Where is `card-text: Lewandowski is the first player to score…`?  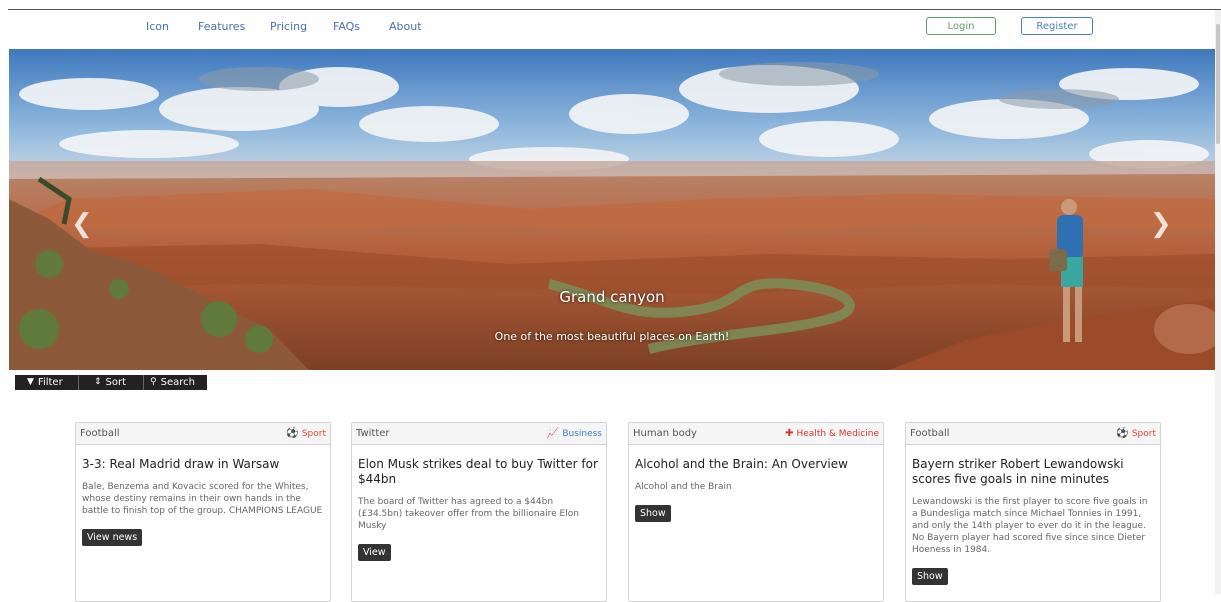 card-text: Lewandowski is the first player to score… is located at coordinates (1030, 526).